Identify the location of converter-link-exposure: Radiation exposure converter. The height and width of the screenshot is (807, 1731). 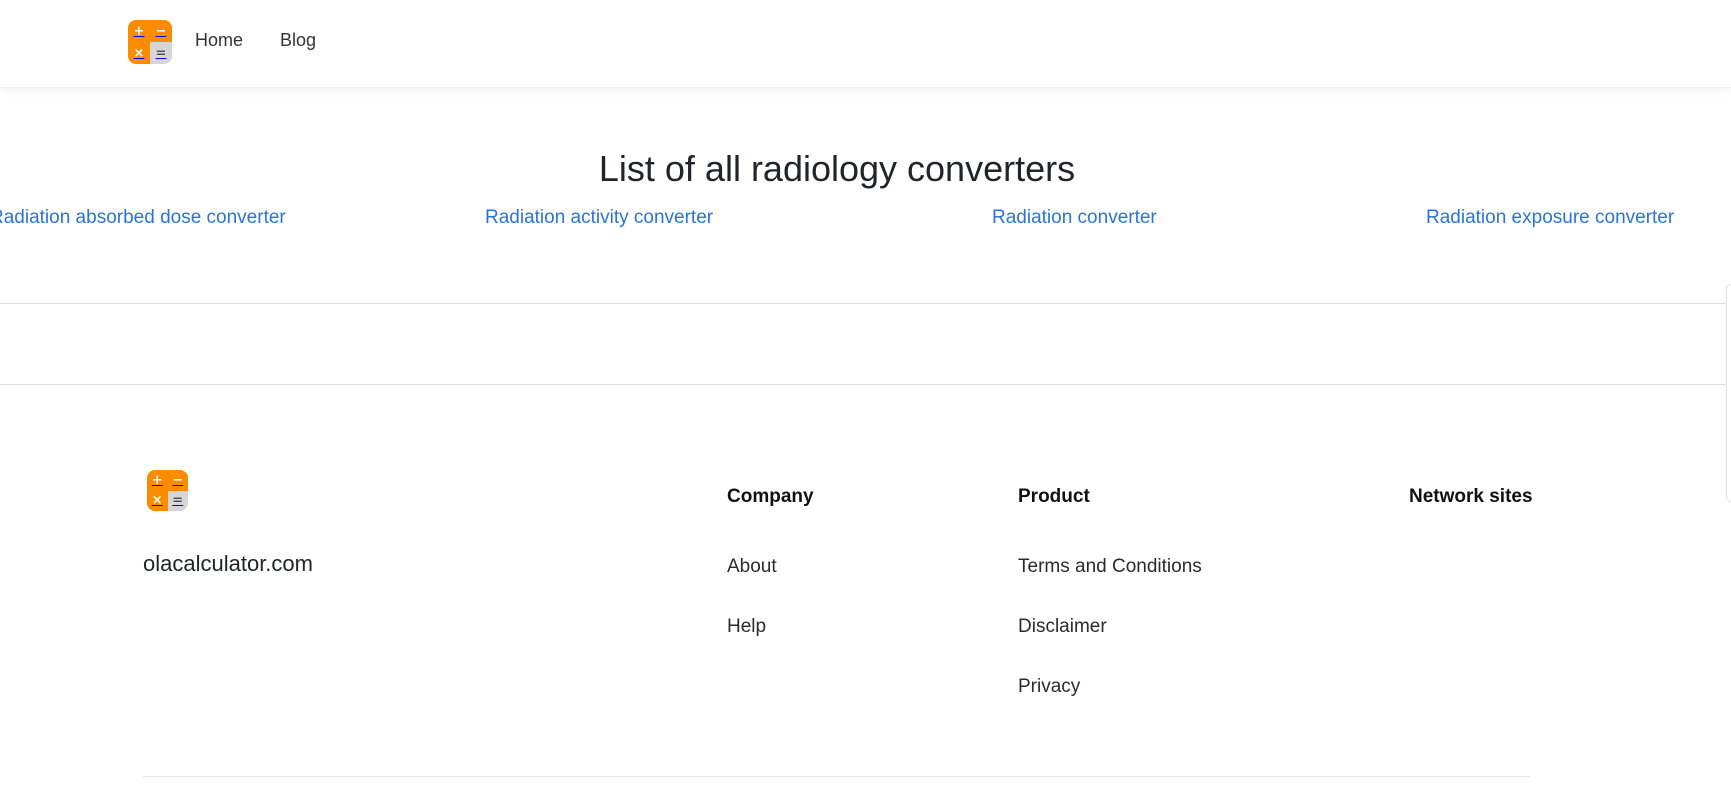
(1550, 218).